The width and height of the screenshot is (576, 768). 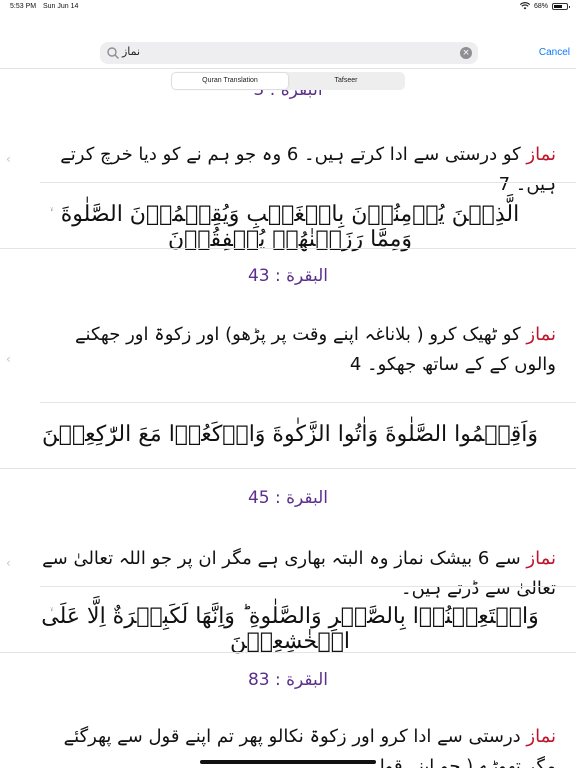 What do you see at coordinates (288, 68) in the screenshot?
I see `header-divider` at bounding box center [288, 68].